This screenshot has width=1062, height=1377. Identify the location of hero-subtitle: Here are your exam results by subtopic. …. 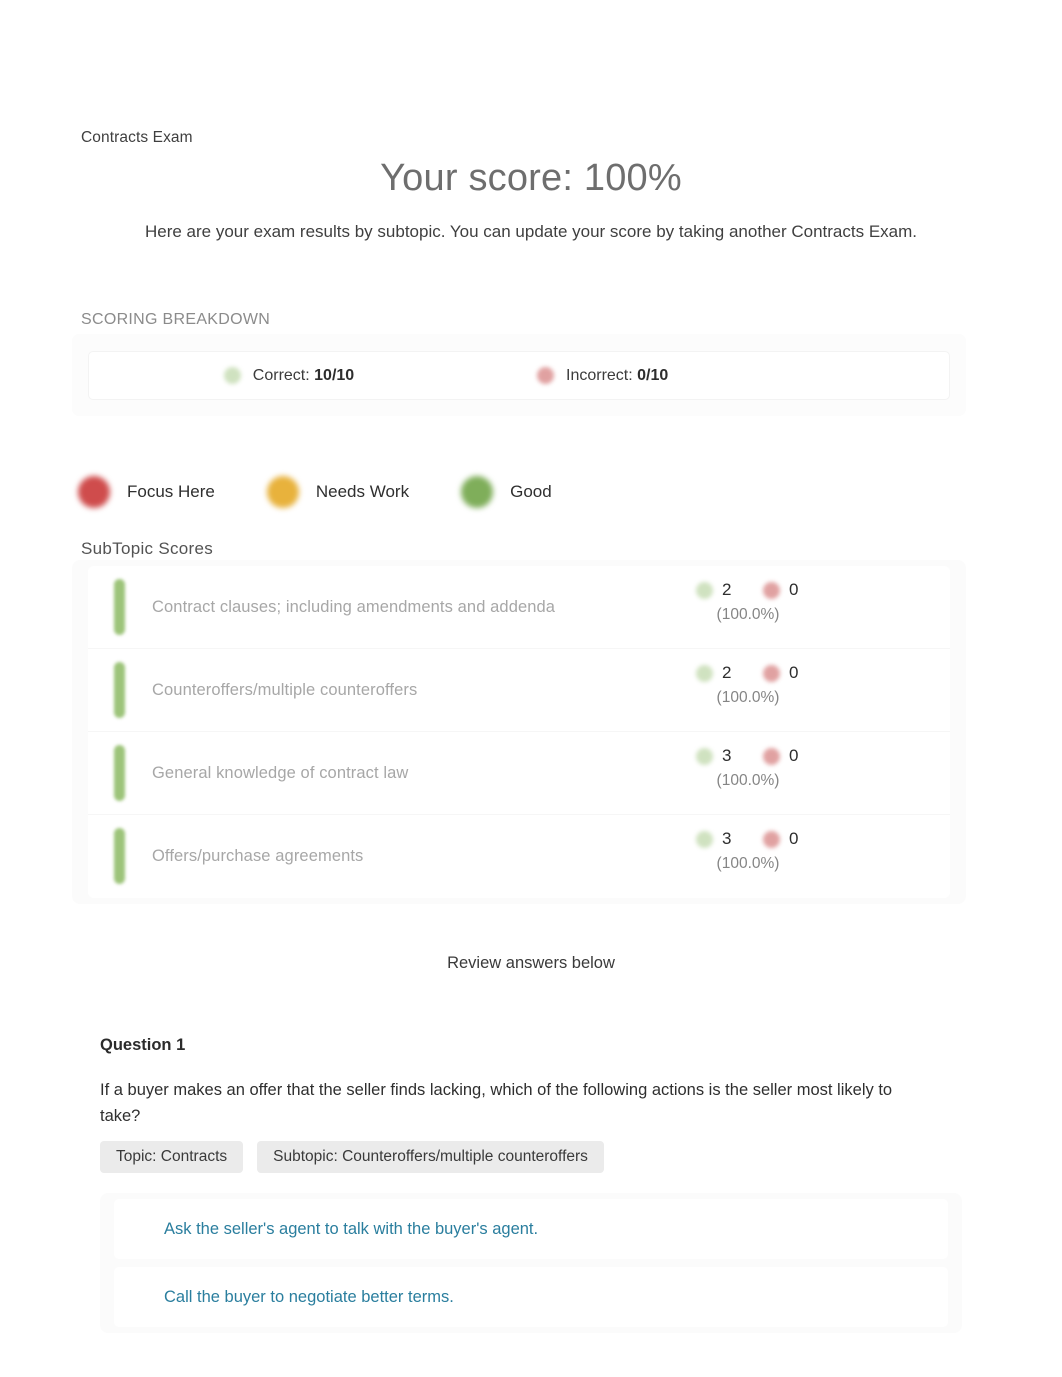
(531, 231).